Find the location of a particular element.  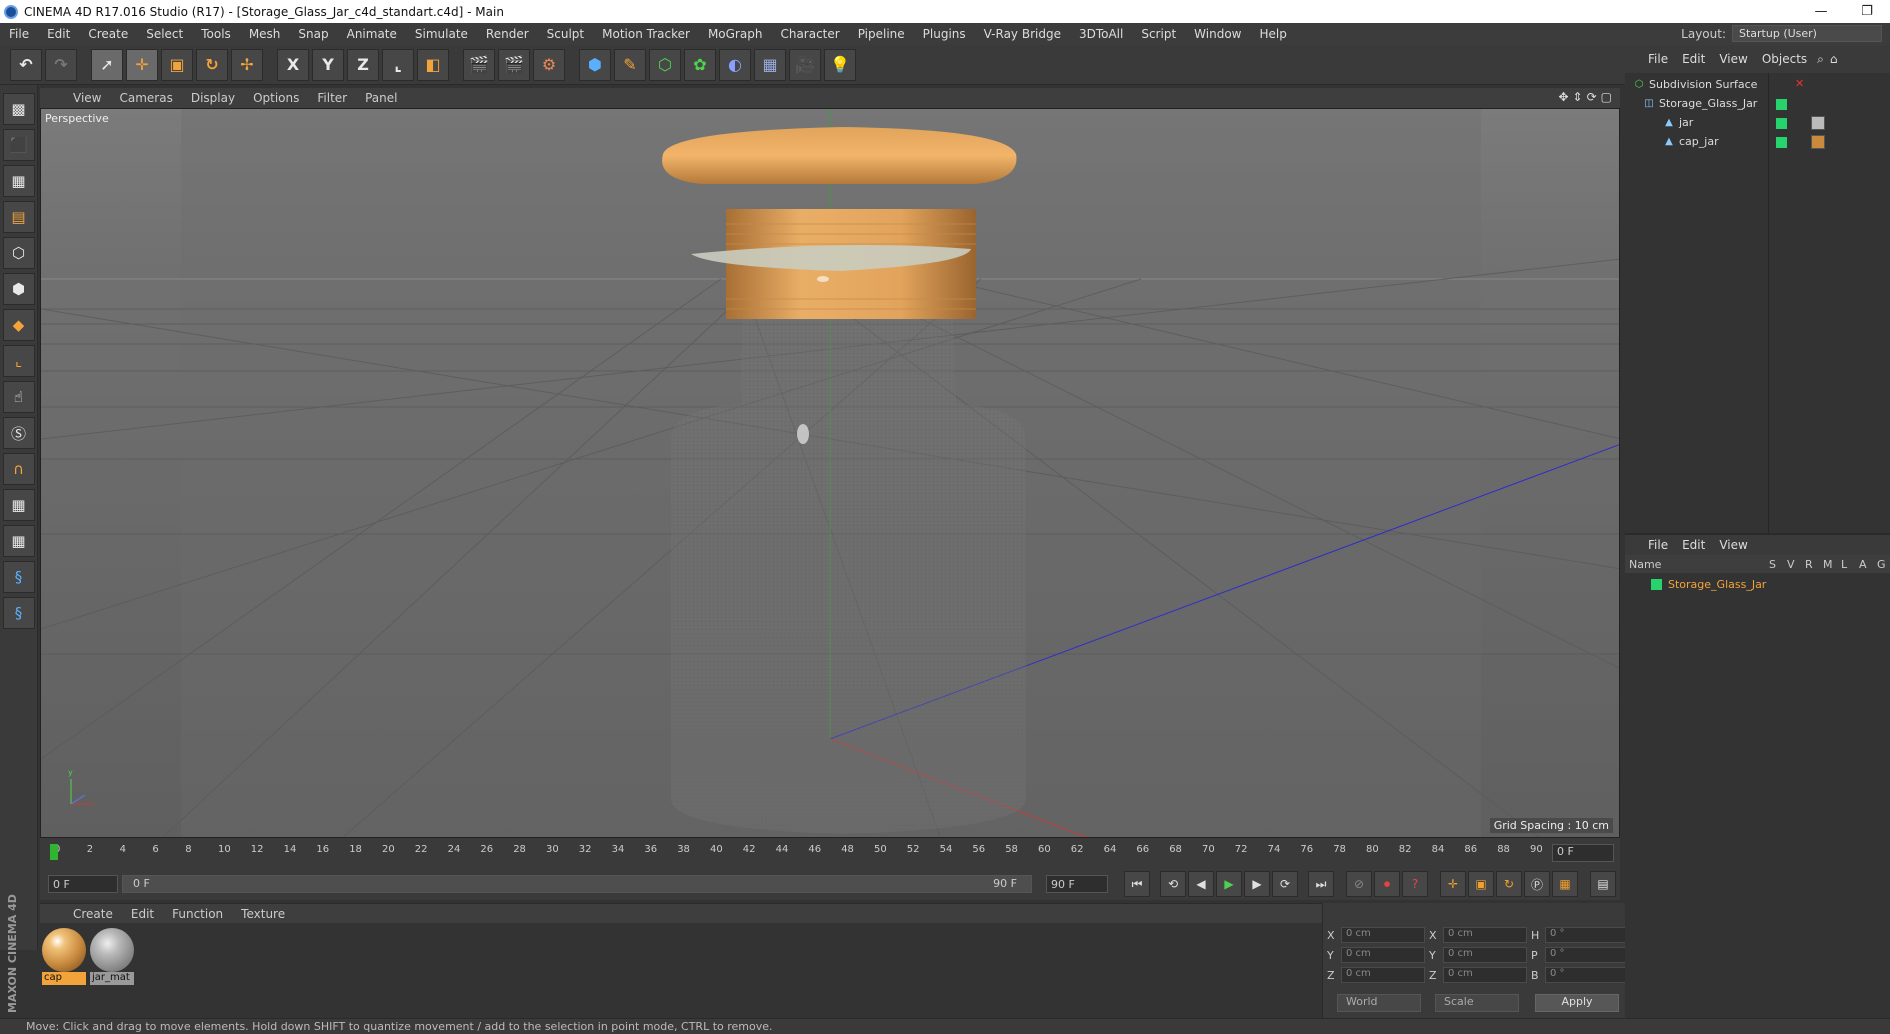

material-tag-cap is located at coordinates (1818, 142).